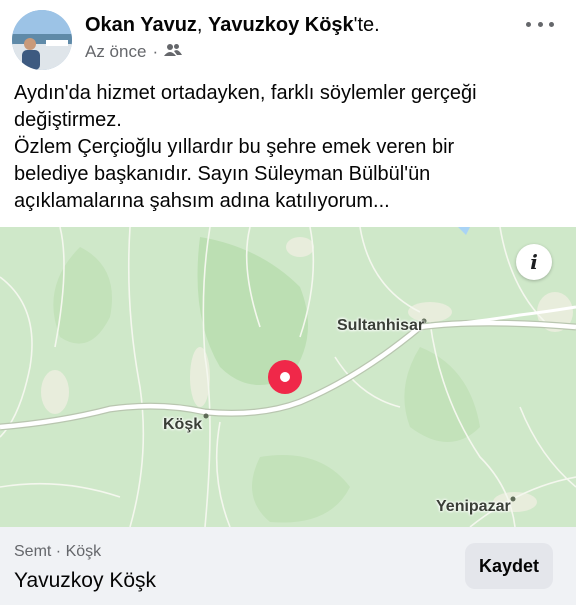 Image resolution: width=576 pixels, height=605 pixels. What do you see at coordinates (68, 120) in the screenshot?
I see `post-text-line: değiştirmez.` at bounding box center [68, 120].